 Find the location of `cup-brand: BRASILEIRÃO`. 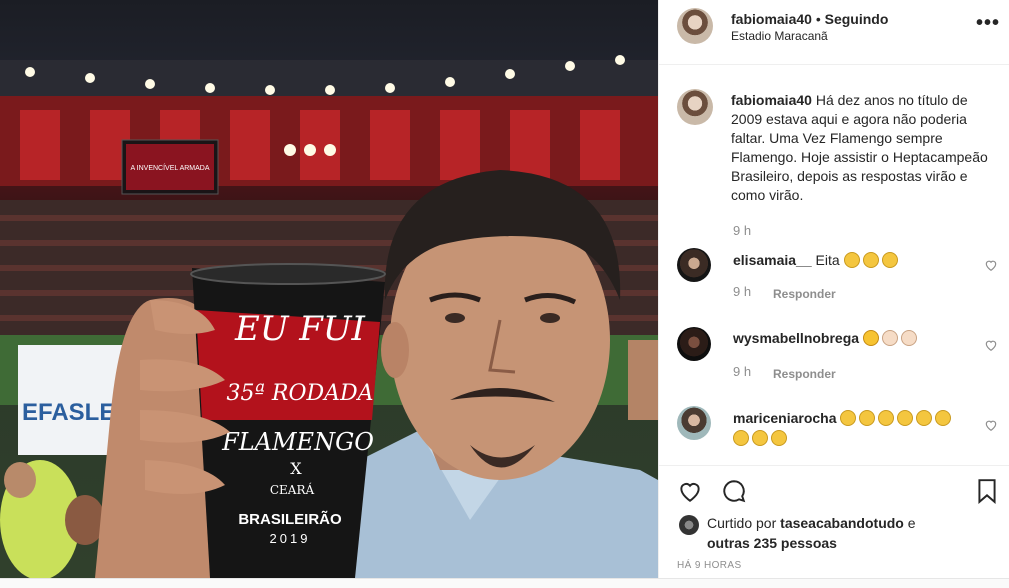

cup-brand: BRASILEIRÃO is located at coordinates (290, 519).